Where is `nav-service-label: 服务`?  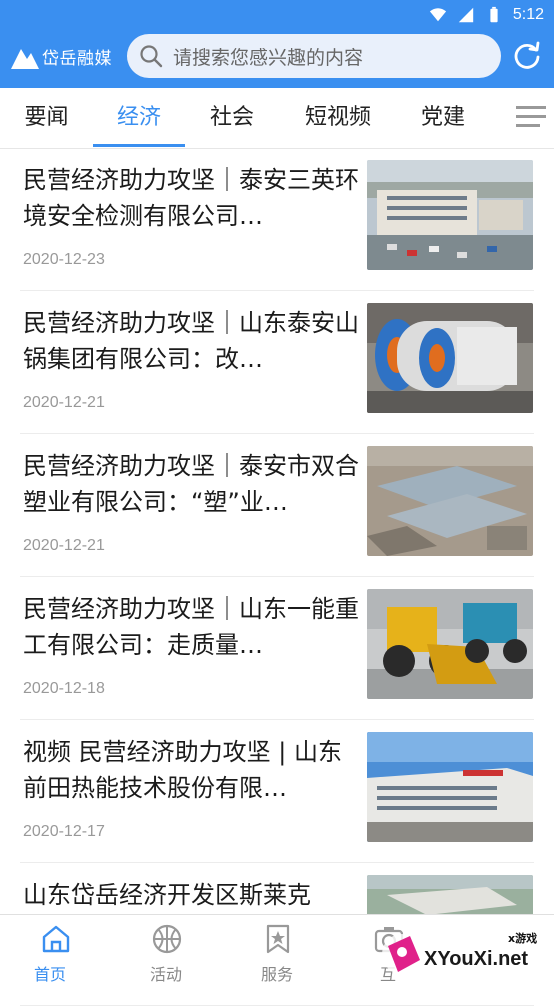 nav-service-label: 服务 is located at coordinates (276, 974).